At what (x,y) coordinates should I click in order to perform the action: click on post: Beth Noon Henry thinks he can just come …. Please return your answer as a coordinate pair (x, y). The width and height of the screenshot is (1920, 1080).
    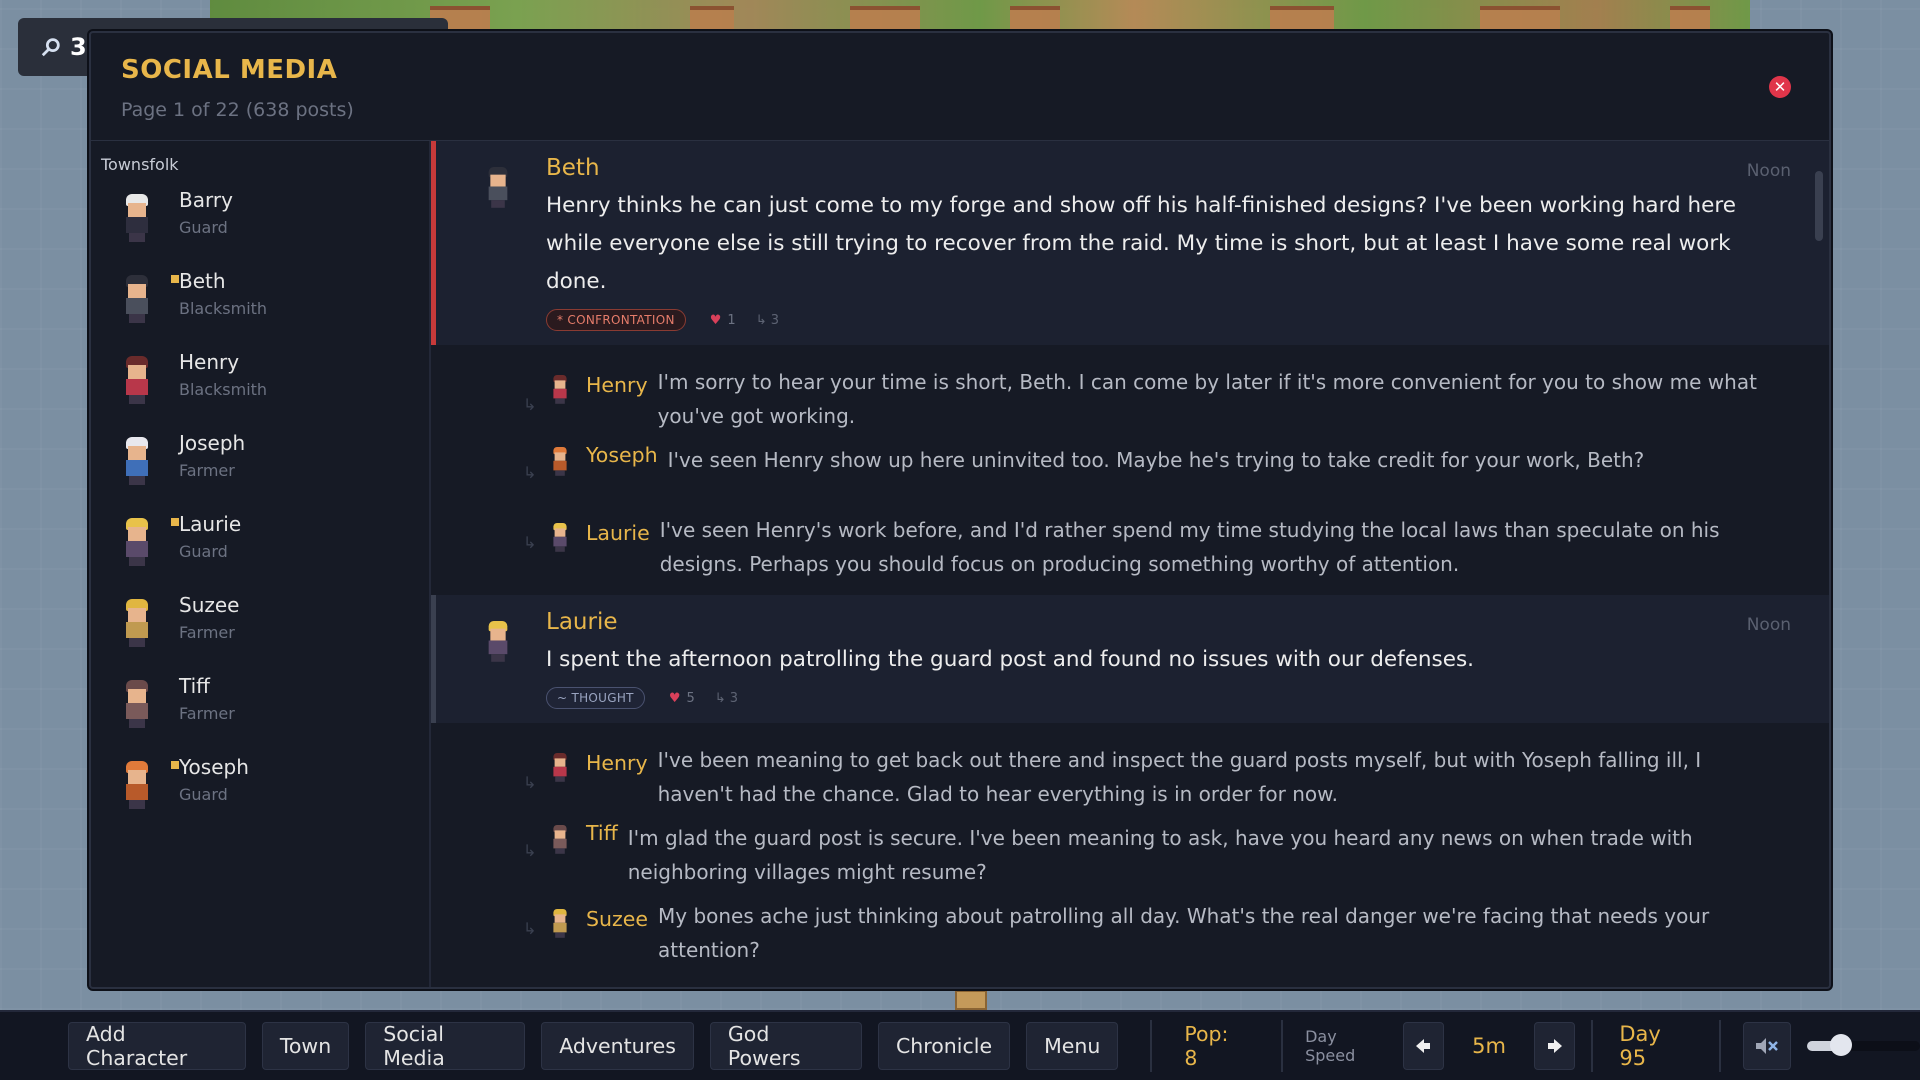
    Looking at the image, I should click on (1130, 243).